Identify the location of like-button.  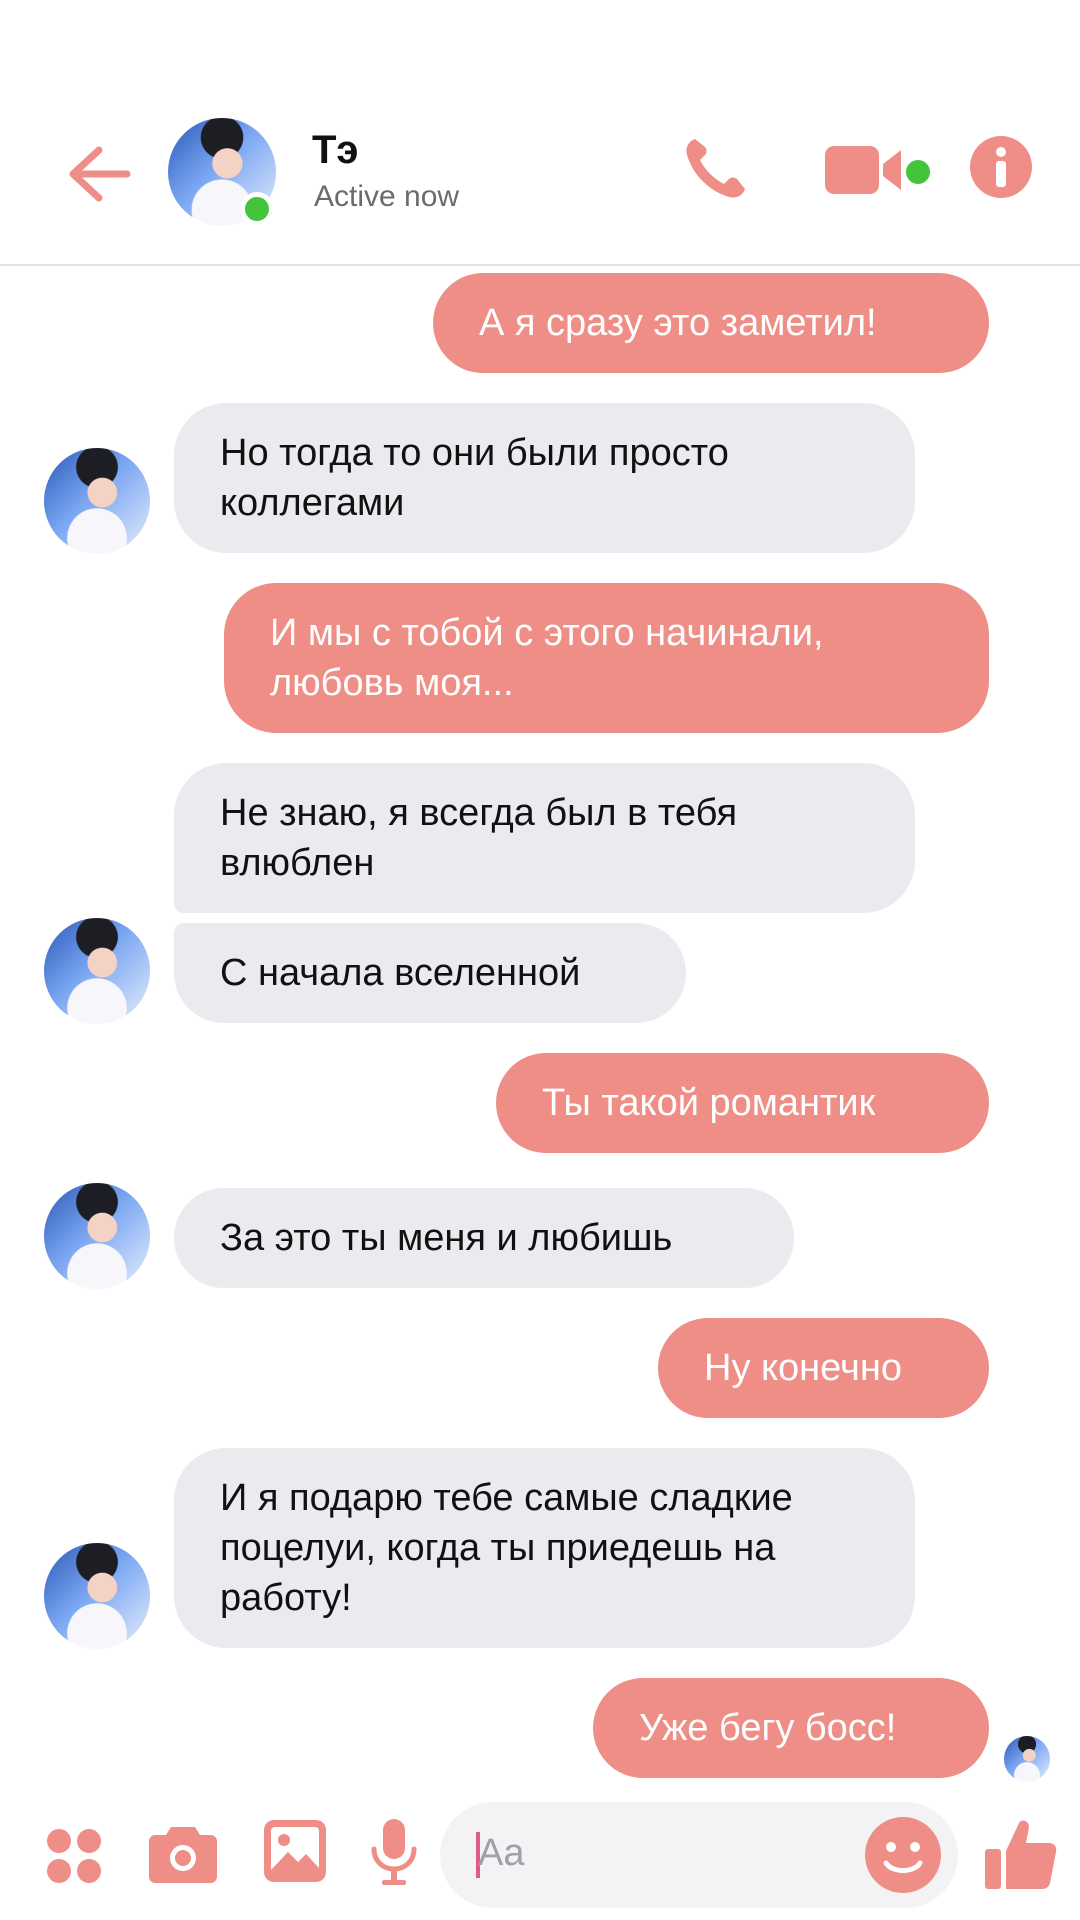
(1021, 1854).